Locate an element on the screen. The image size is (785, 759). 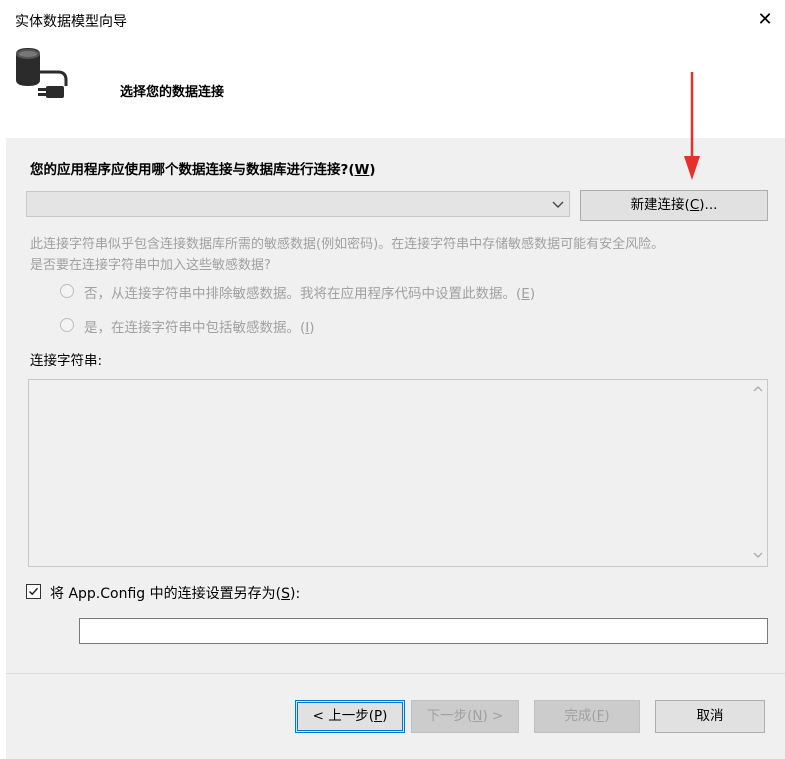
save-config-label: 将 App.Config 中的连接设置另存为(S): is located at coordinates (175, 593).